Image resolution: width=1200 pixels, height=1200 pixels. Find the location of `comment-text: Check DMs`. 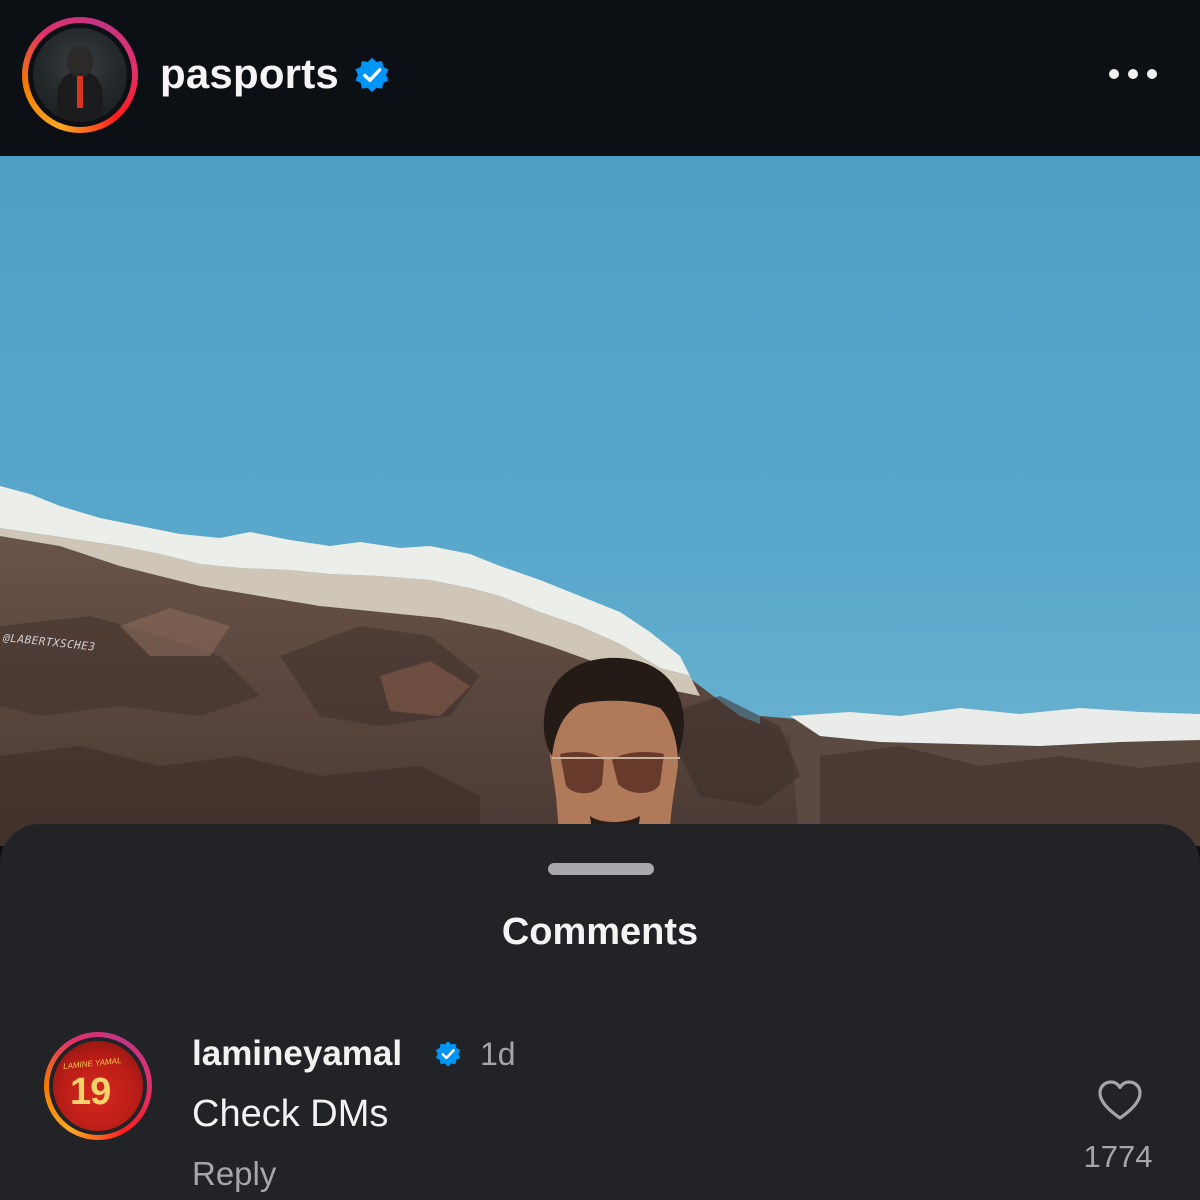

comment-text: Check DMs is located at coordinates (290, 1114).